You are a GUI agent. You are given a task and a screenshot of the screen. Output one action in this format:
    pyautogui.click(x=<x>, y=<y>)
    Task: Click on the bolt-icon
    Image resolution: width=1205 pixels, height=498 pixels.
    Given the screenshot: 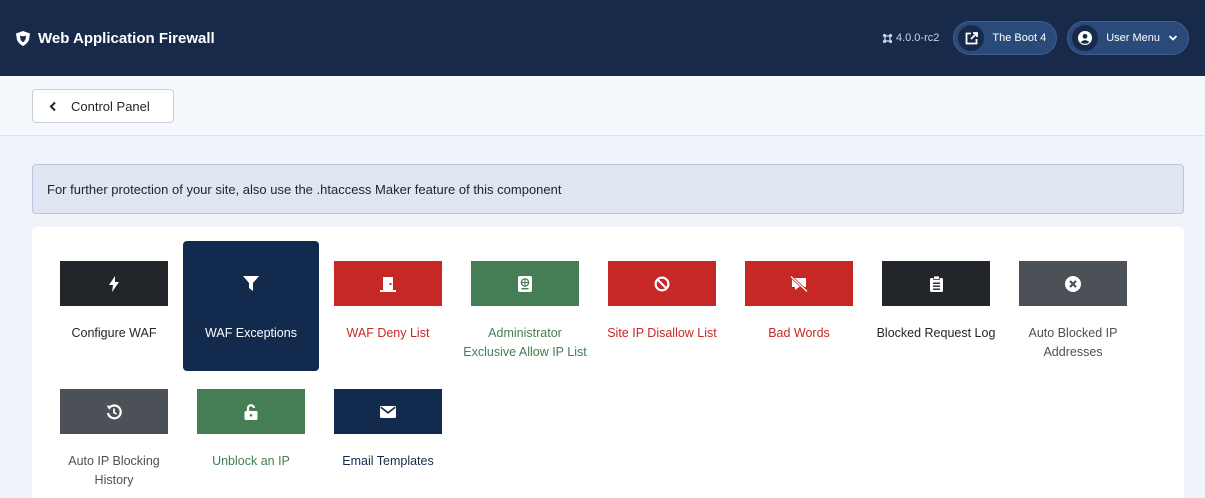 What is the action you would take?
    pyautogui.click(x=114, y=283)
    